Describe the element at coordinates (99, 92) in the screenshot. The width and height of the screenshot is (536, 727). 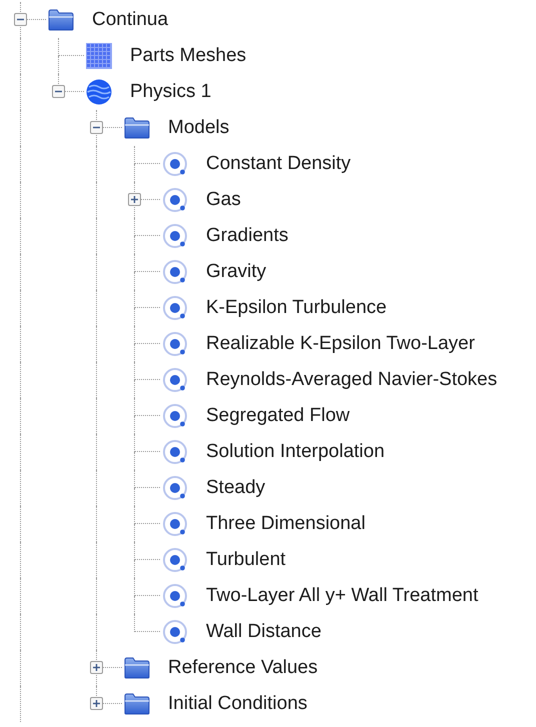
I see `wavy-sphere-icon` at that location.